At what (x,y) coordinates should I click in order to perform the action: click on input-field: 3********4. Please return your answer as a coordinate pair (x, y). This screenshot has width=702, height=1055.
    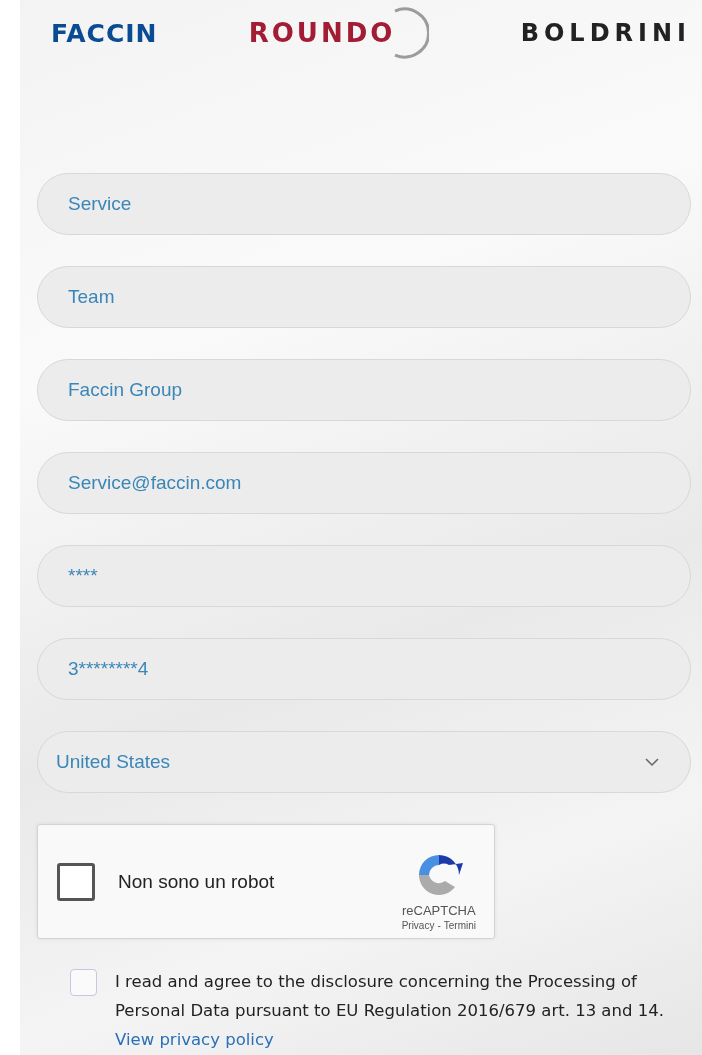
    Looking at the image, I should click on (364, 669).